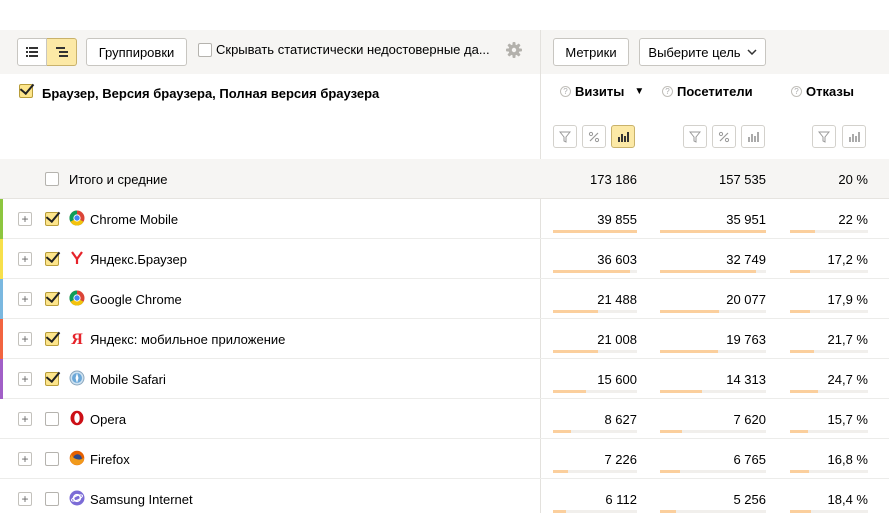  I want to click on visitors-bars-button, so click(753, 136).